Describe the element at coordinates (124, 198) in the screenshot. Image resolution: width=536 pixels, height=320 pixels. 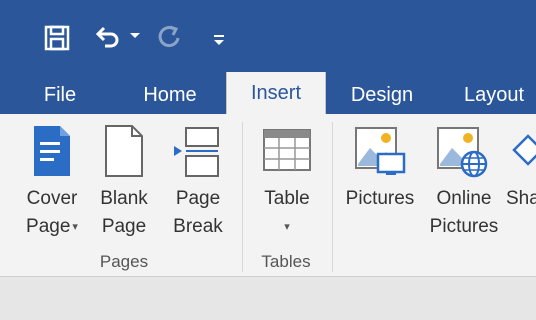
I see `blank-page-label-1: Blank` at that location.